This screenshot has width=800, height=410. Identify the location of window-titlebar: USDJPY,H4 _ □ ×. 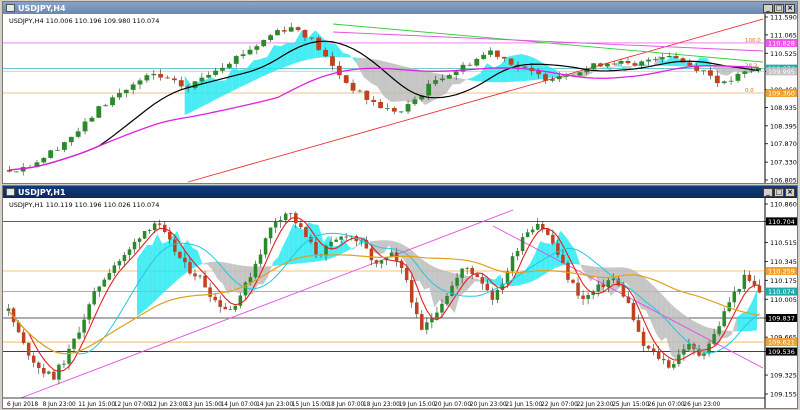
(400, 8).